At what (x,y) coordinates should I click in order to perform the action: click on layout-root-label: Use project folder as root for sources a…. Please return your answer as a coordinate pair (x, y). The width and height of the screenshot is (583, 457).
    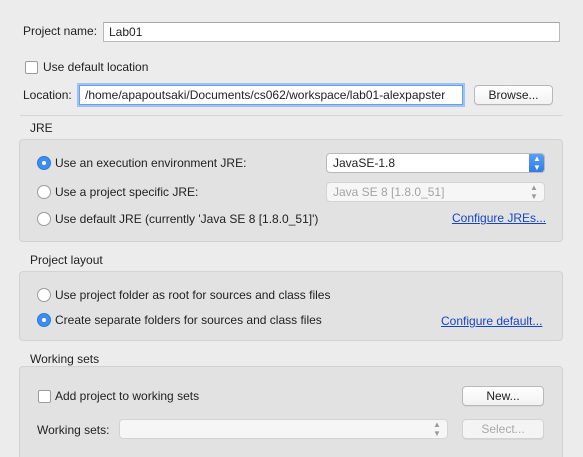
    Looking at the image, I should click on (193, 295).